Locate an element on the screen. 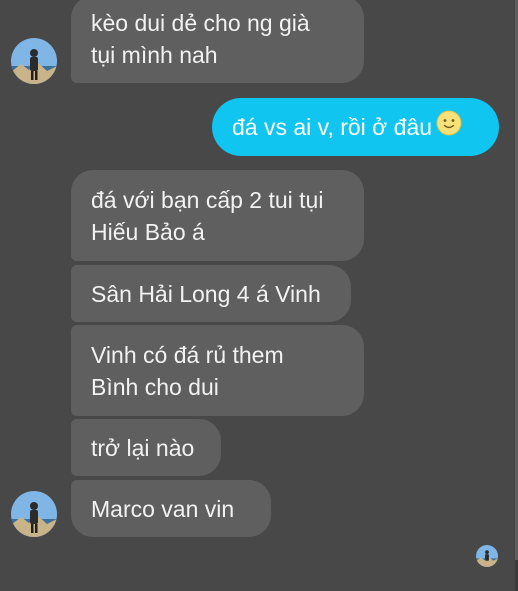  message-text: Bình cho dui is located at coordinates (155, 387).